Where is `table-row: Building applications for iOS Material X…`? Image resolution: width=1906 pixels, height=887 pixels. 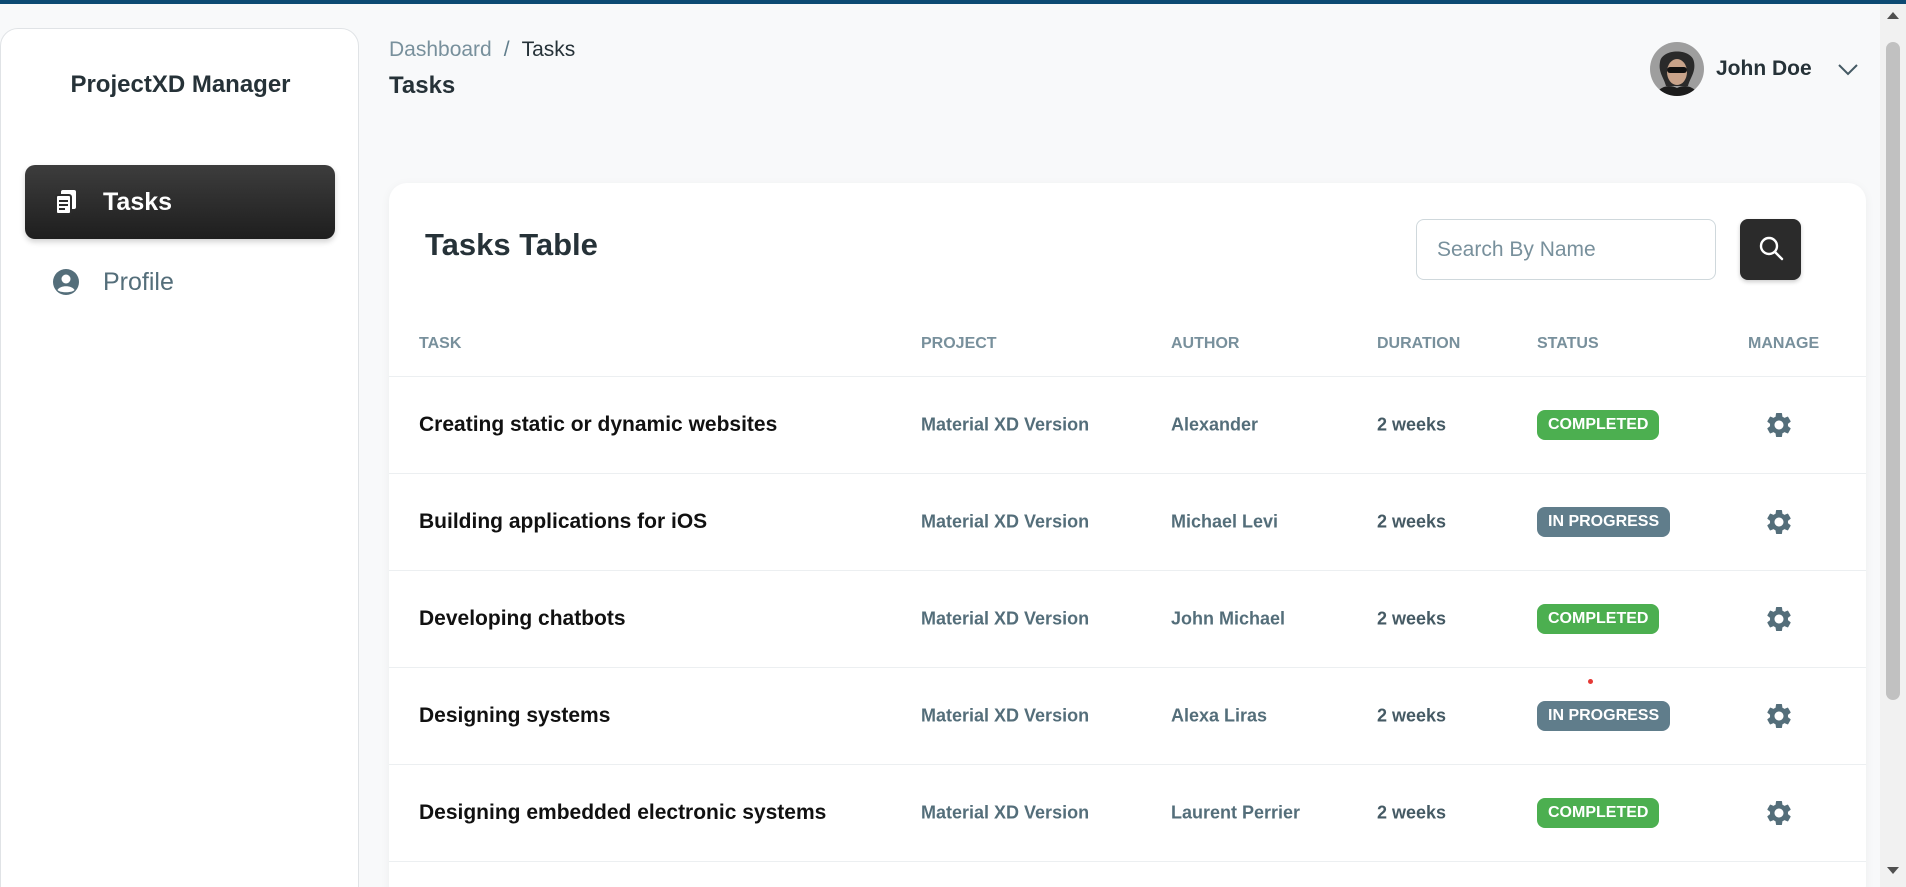
table-row: Building applications for iOS Material X… is located at coordinates (1127, 522).